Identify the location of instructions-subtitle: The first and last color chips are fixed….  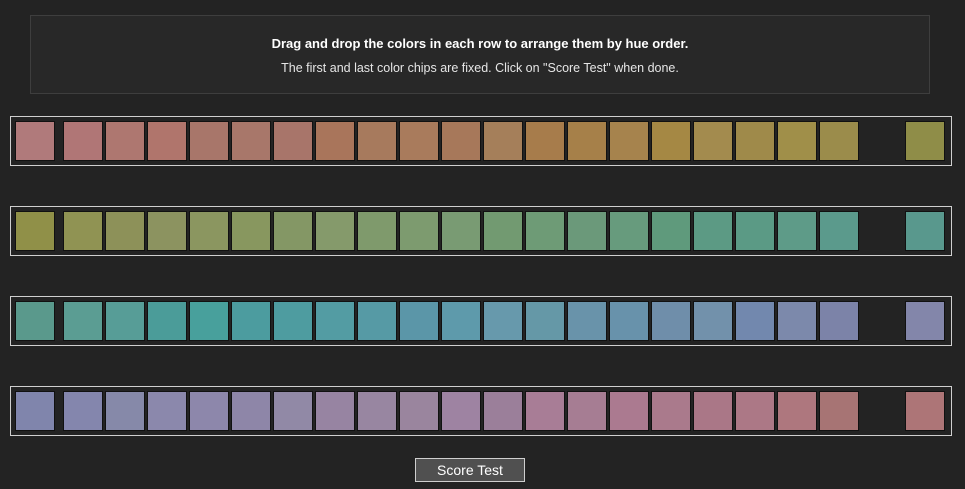
(480, 68).